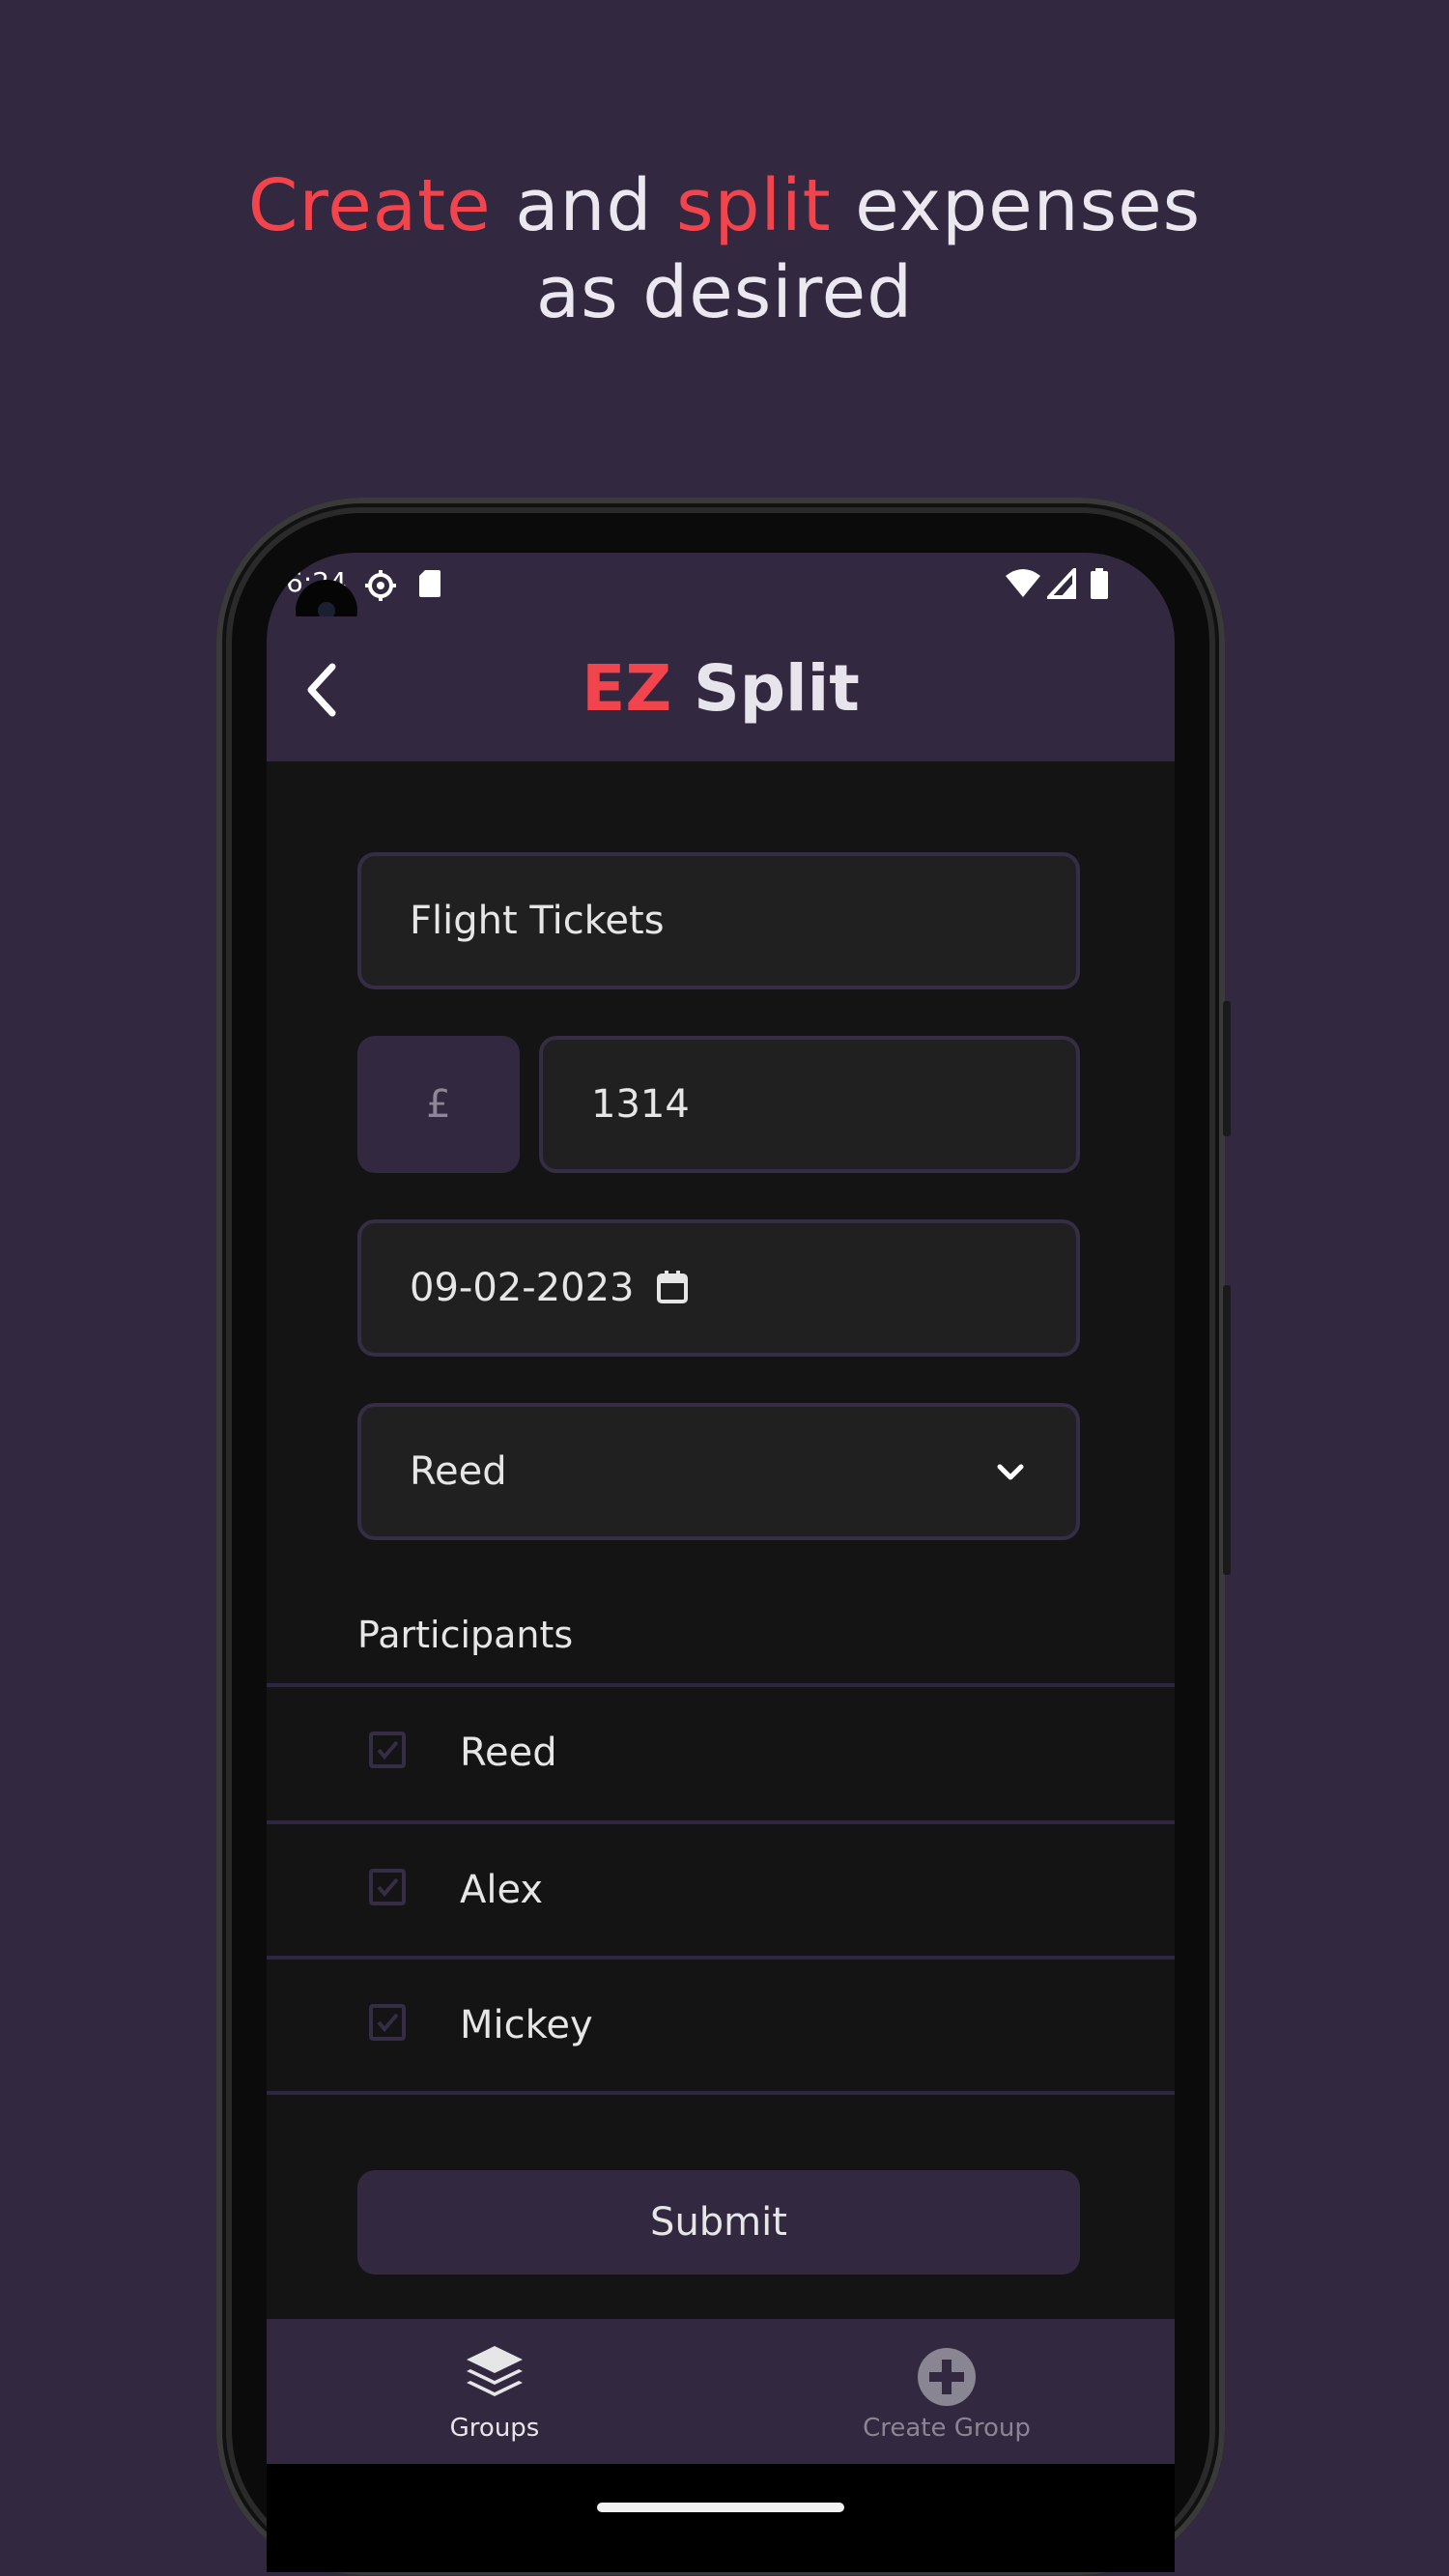  Describe the element at coordinates (809, 1105) in the screenshot. I see `amount-input: 1314` at that location.